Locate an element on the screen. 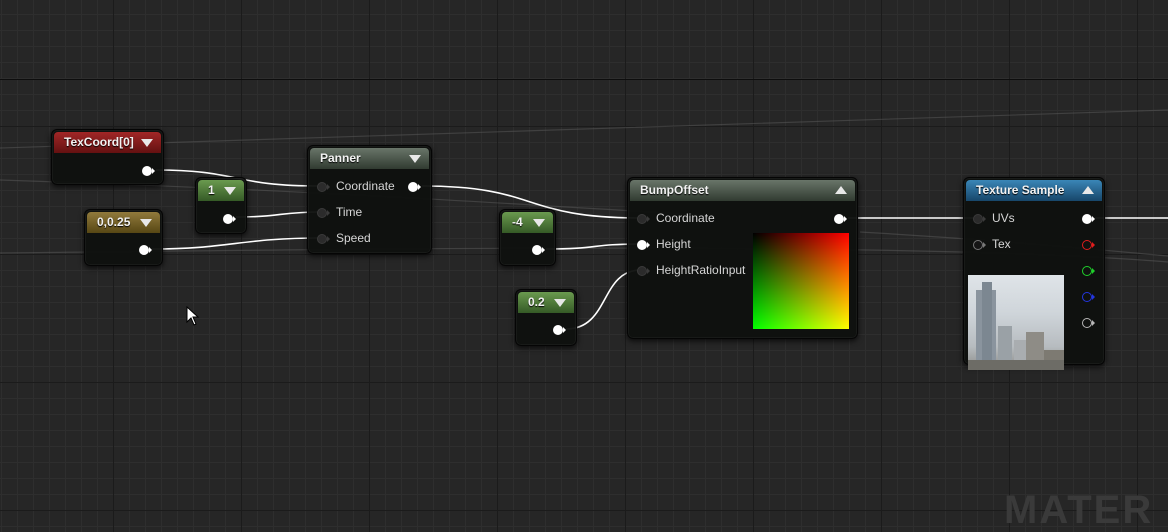 The width and height of the screenshot is (1168, 532). node-header: Texture Sample is located at coordinates (1034, 190).